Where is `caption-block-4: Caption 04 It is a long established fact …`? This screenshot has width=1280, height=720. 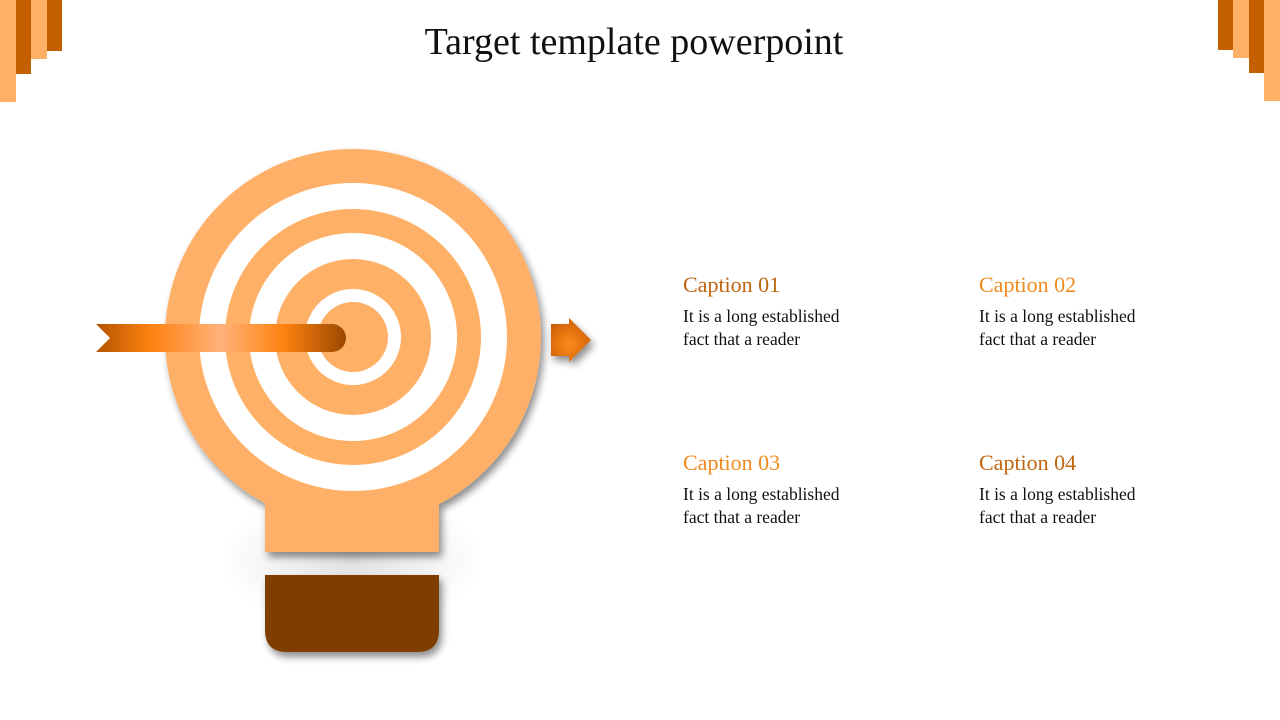
caption-block-4: Caption 04 It is a long established fact … is located at coordinates (1109, 489).